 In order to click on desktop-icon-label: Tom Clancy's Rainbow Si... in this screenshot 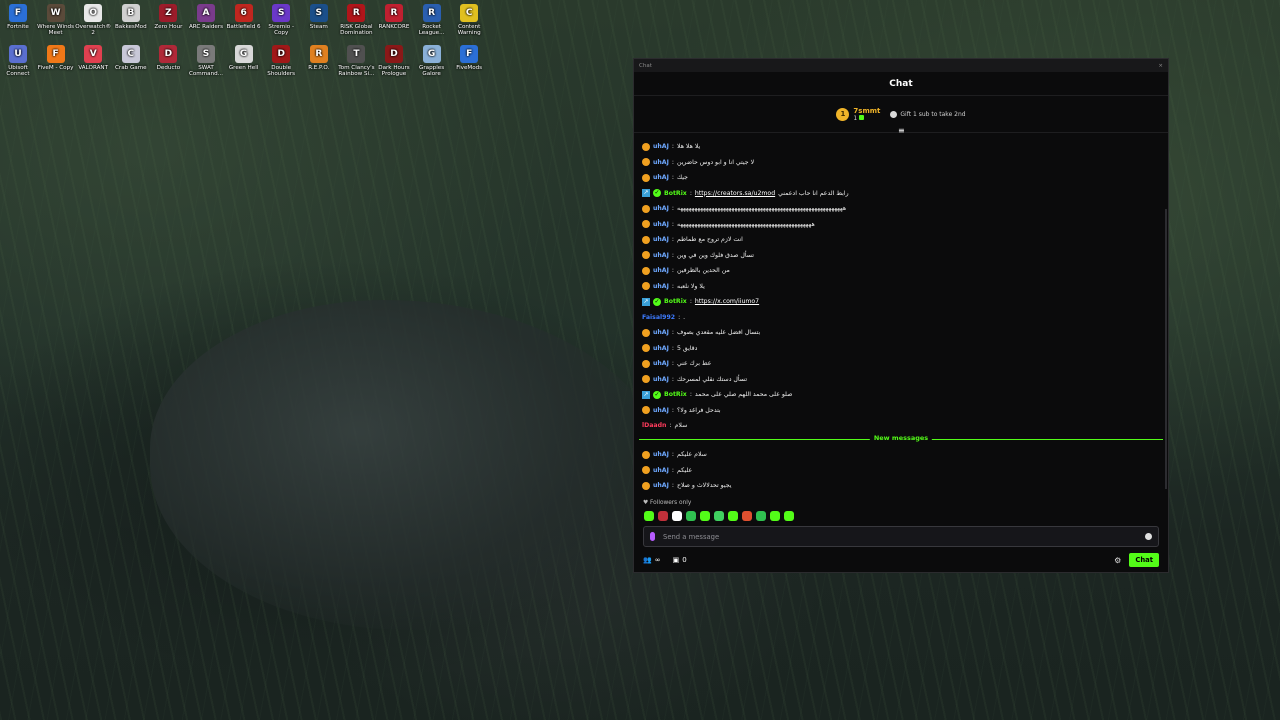, I will do `click(356, 71)`.